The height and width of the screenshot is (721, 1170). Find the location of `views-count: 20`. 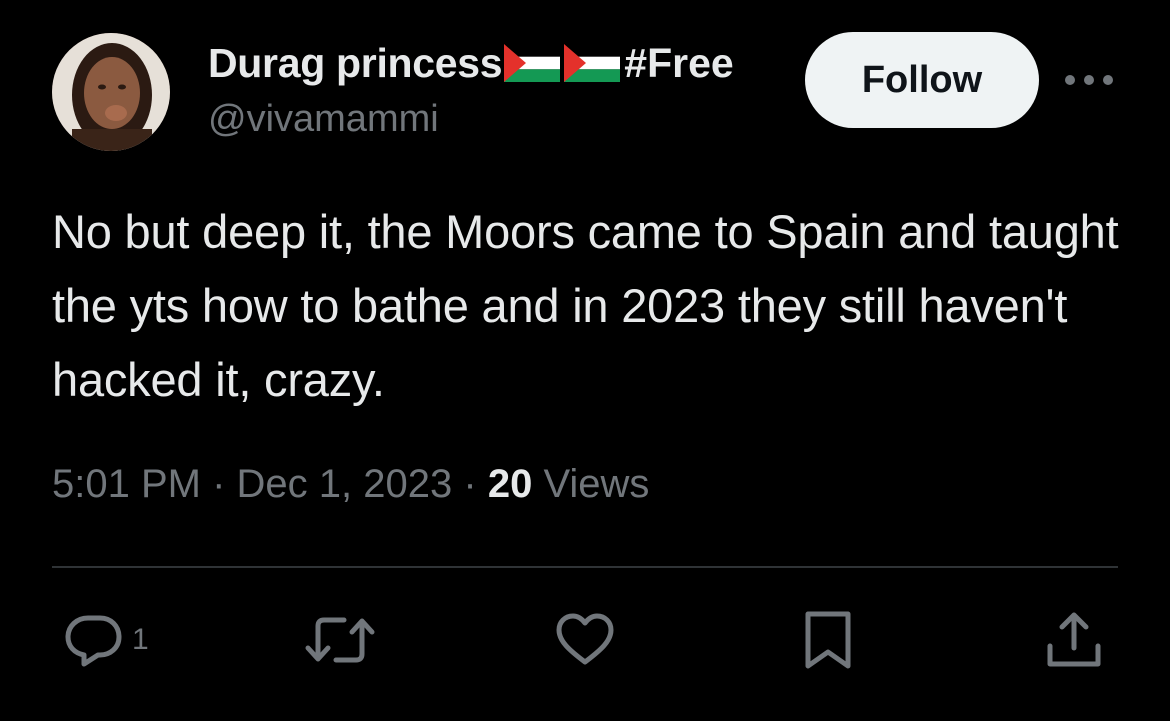

views-count: 20 is located at coordinates (510, 484).